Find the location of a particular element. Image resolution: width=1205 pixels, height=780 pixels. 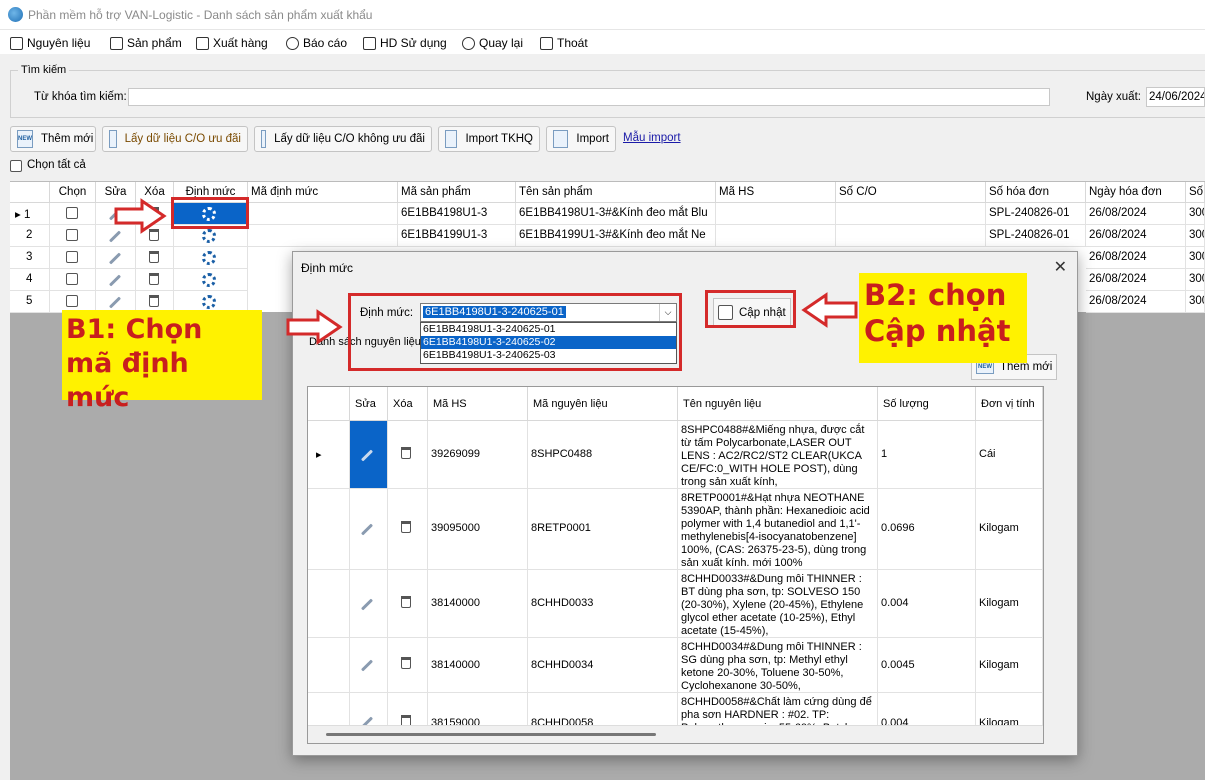

col-ten-nguyen-lieu: Tên nguyên liệu is located at coordinates (778, 404).